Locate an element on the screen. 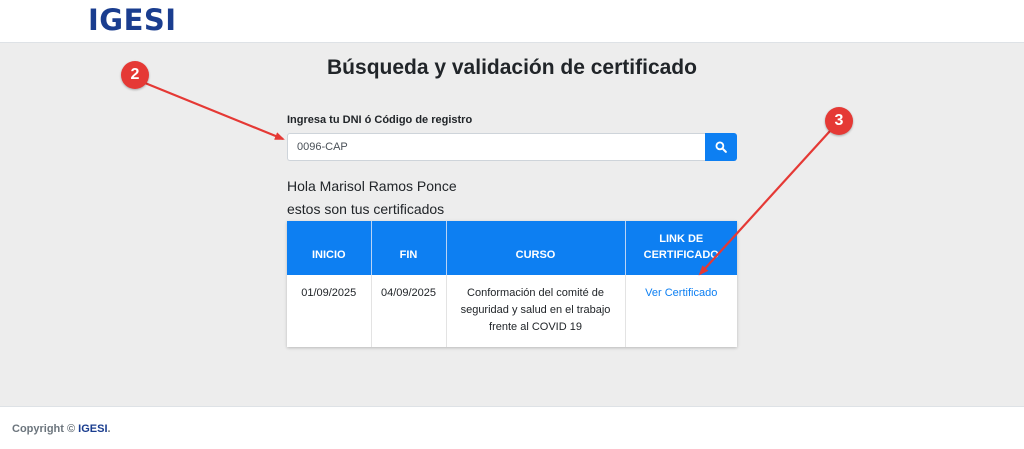 The height and width of the screenshot is (449, 1024). header-fin: FIN is located at coordinates (409, 248).